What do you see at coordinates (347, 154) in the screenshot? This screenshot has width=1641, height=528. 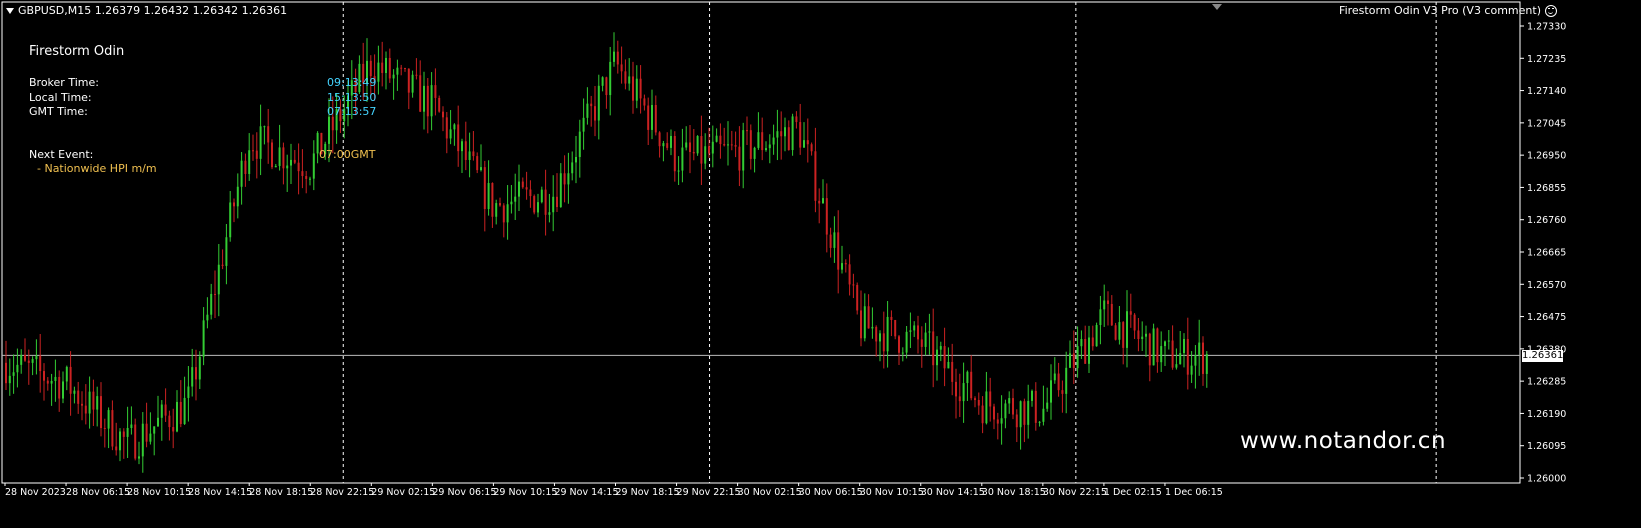 I see `next-event-time: 07:00GMT` at bounding box center [347, 154].